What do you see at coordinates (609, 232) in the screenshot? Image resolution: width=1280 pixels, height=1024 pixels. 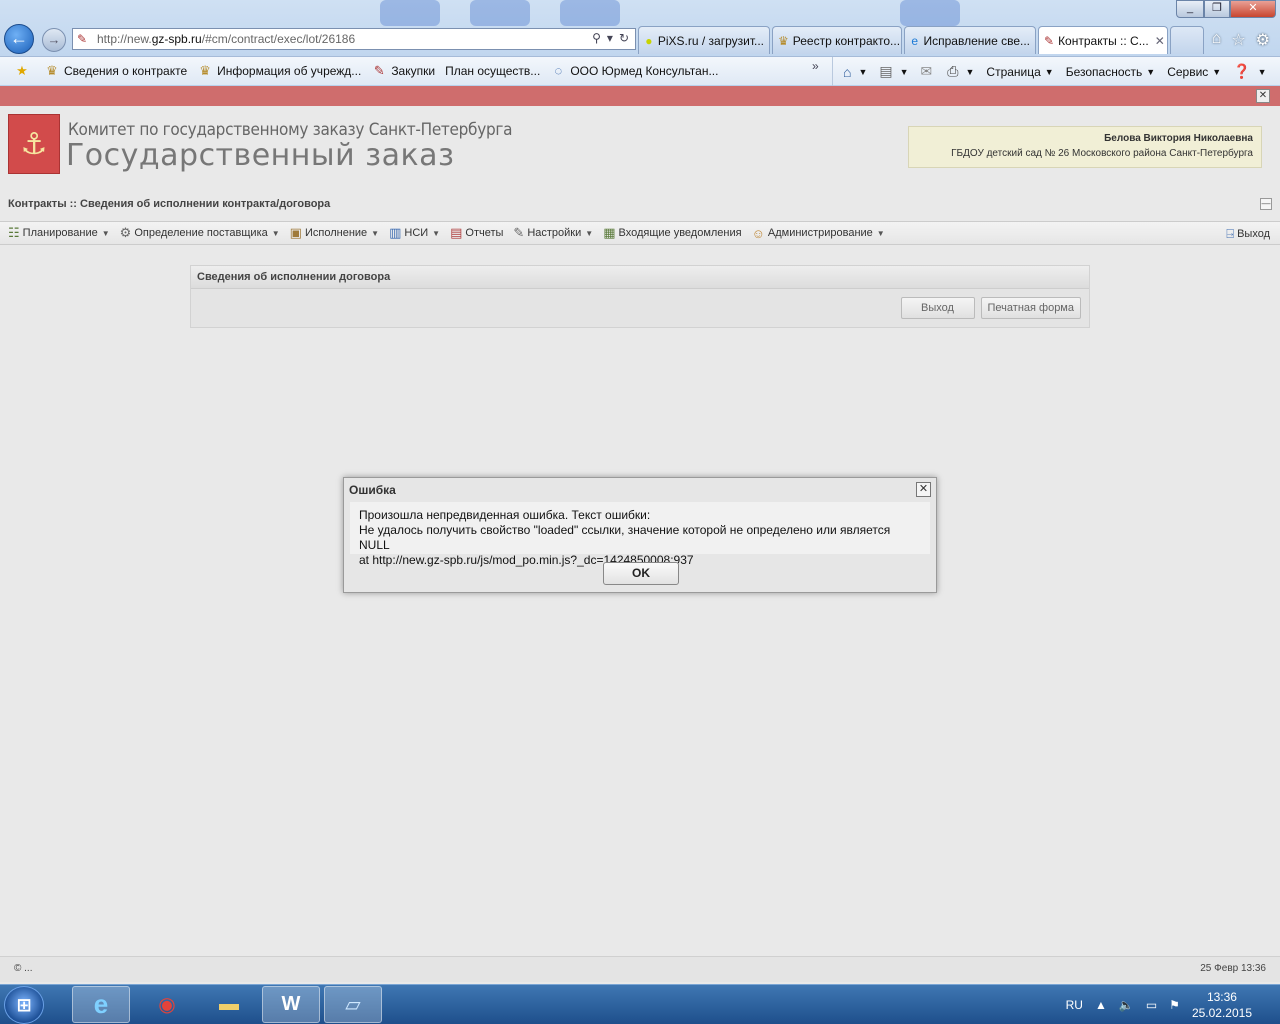 I see `inbox-icon: ▦` at bounding box center [609, 232].